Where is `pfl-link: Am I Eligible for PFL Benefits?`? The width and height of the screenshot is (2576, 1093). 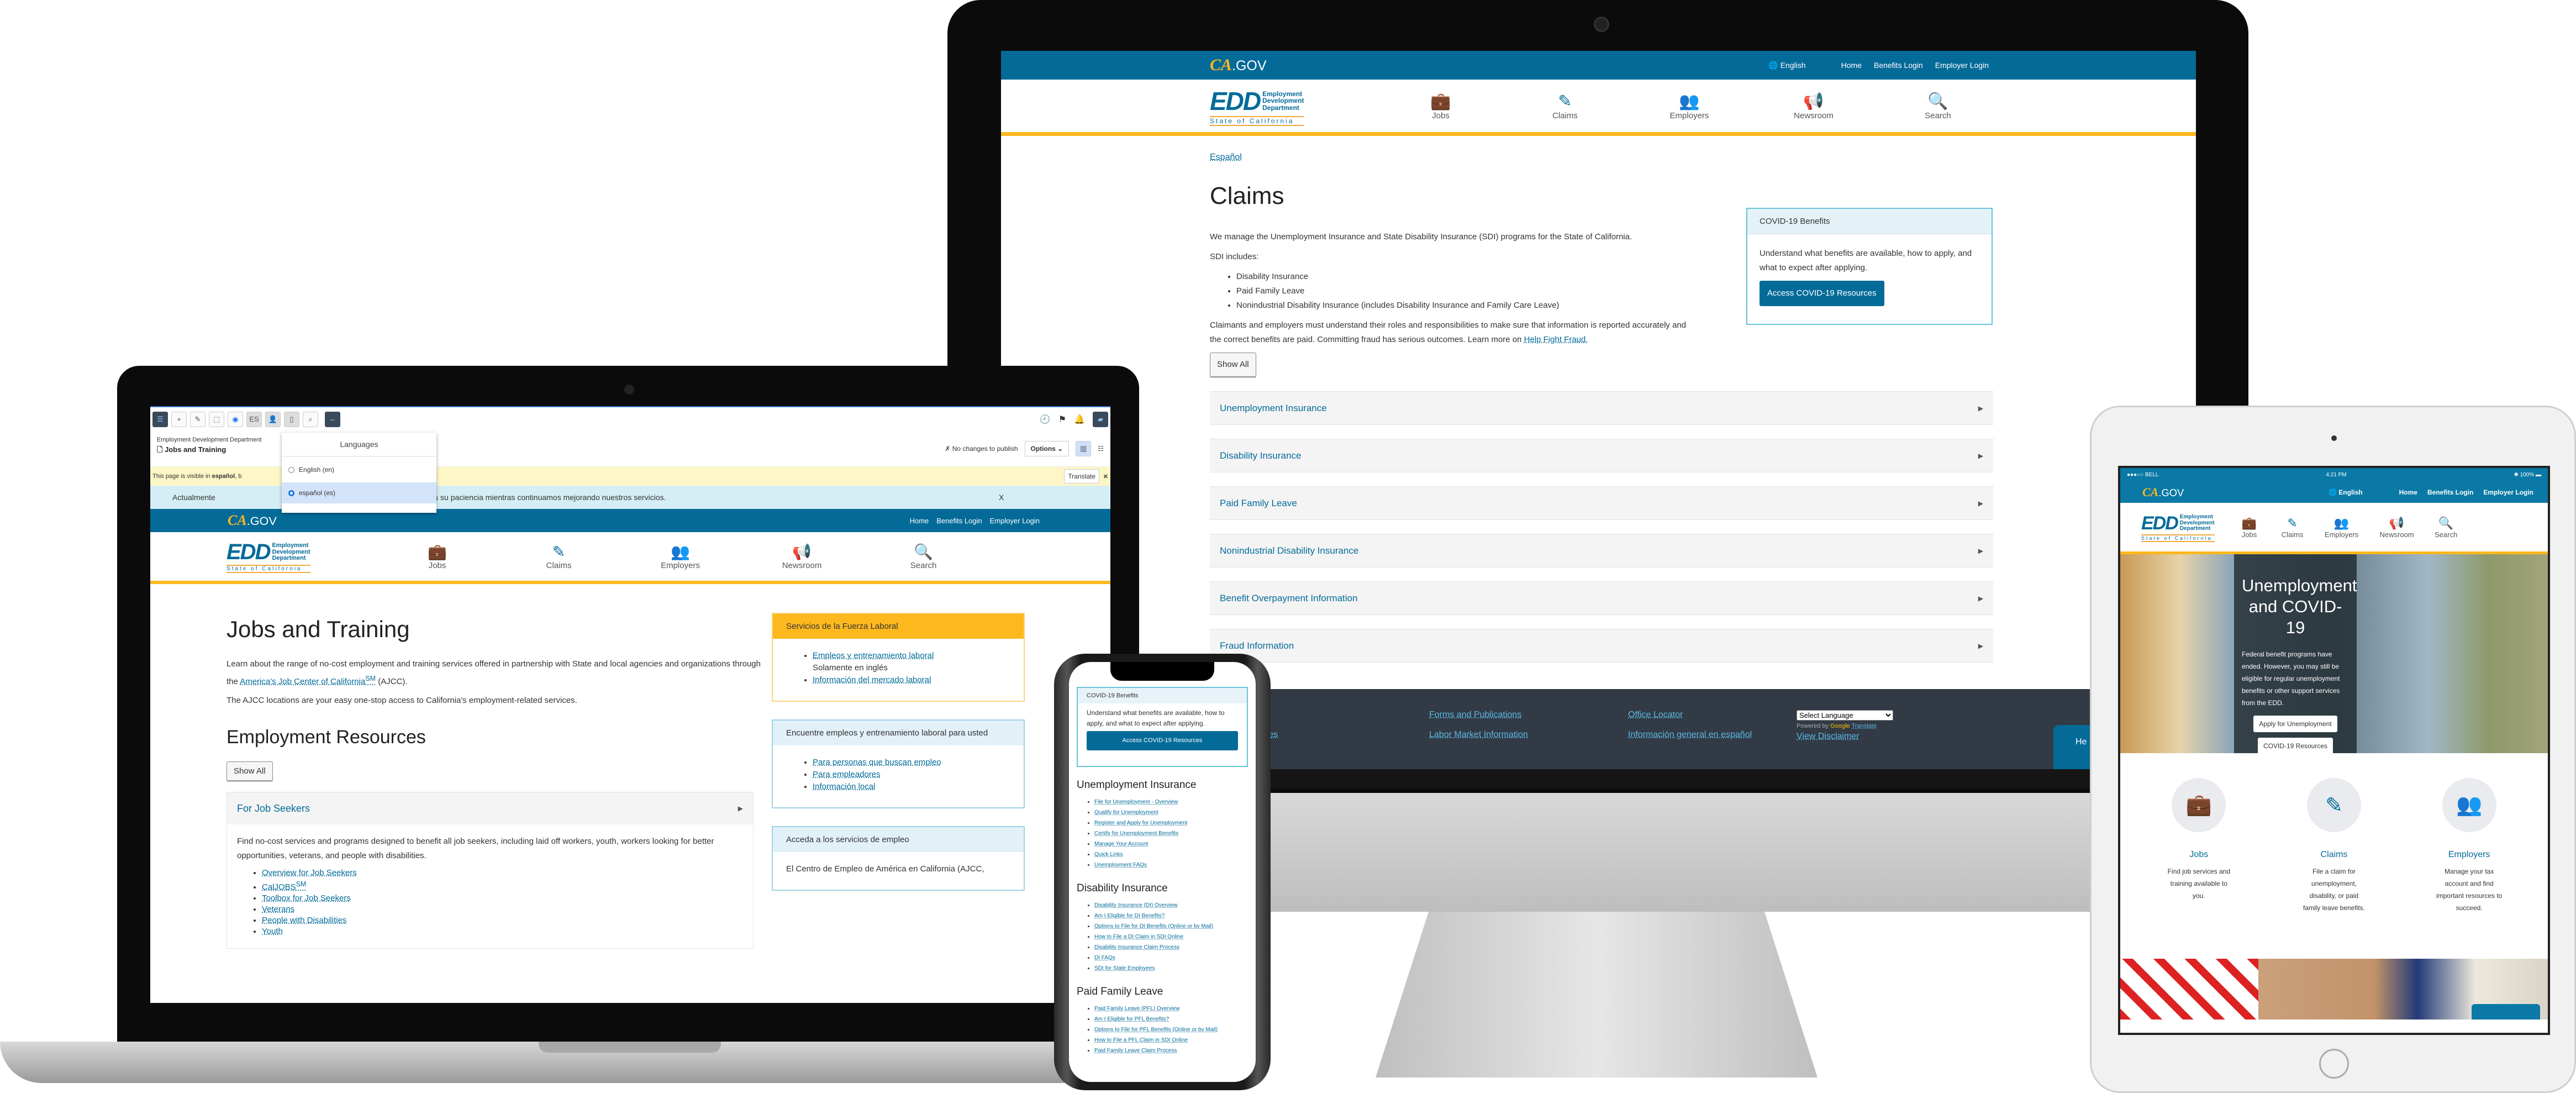 pfl-link: Am I Eligible for PFL Benefits? is located at coordinates (1131, 1019).